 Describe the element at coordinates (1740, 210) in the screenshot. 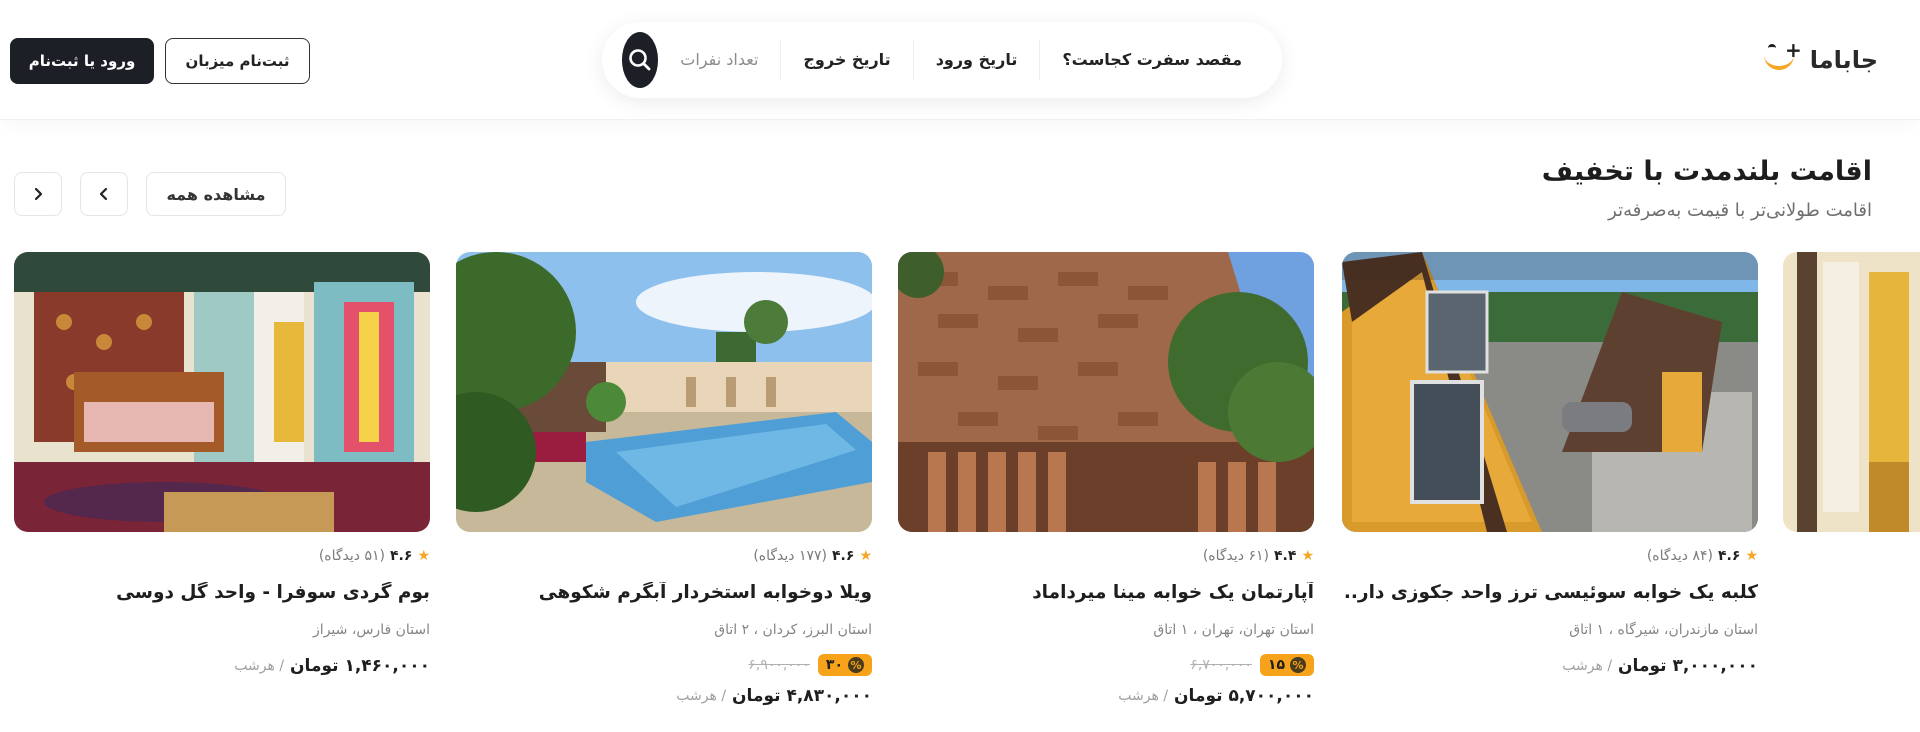

I see `section-subtitle: اقامت طولانی‌تر با قیمت به‌صرفه‌تر` at that location.